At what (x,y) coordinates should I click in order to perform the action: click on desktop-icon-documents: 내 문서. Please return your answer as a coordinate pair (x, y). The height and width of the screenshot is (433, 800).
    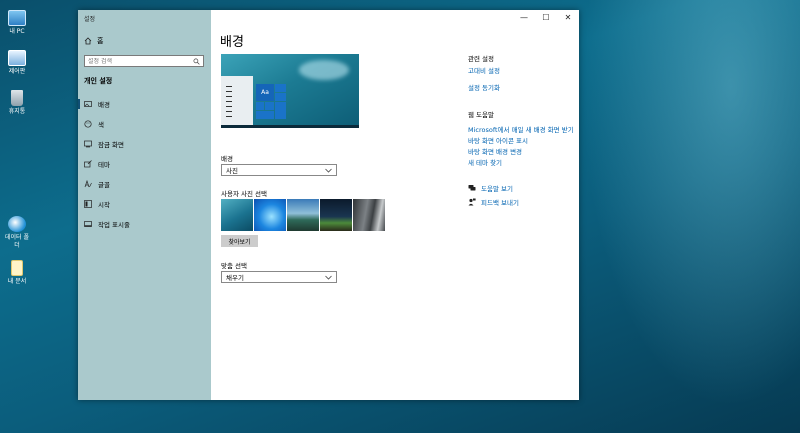
    Looking at the image, I should click on (17, 273).